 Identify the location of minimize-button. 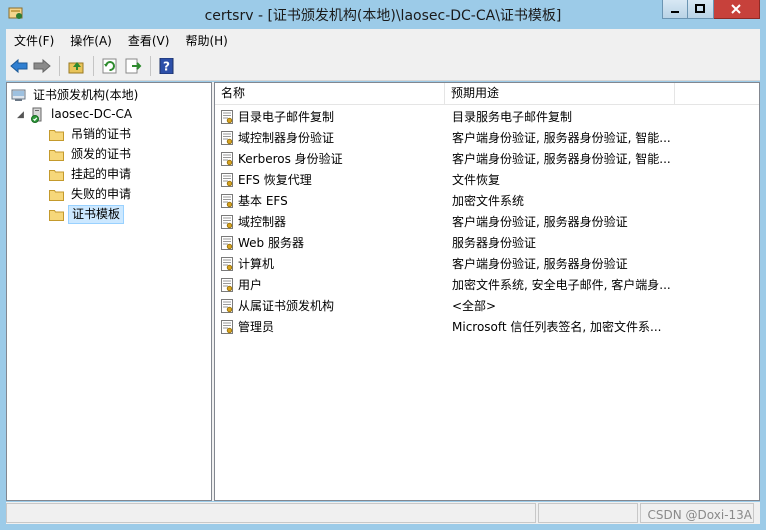
(675, 9).